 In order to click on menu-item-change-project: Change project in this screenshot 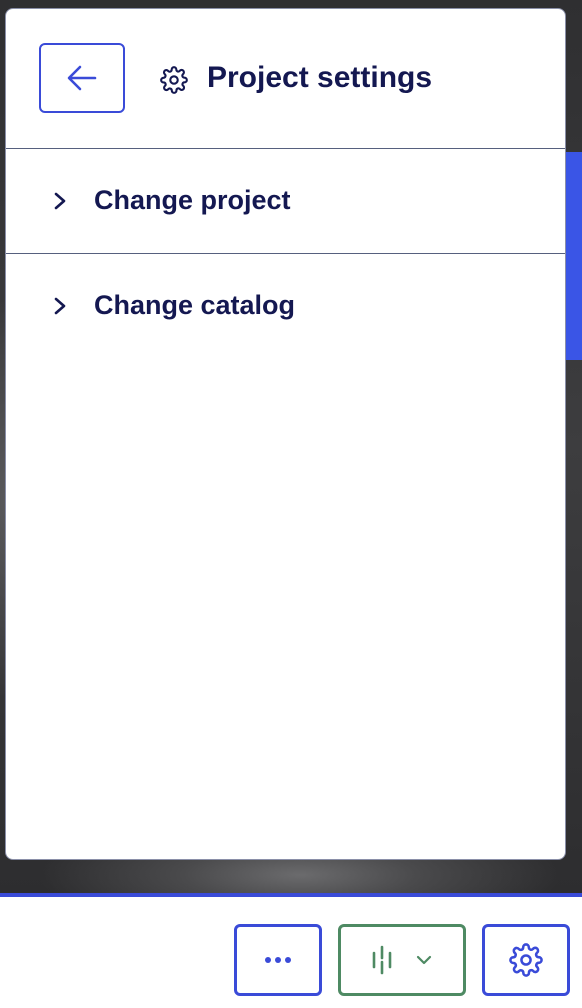, I will do `click(285, 201)`.